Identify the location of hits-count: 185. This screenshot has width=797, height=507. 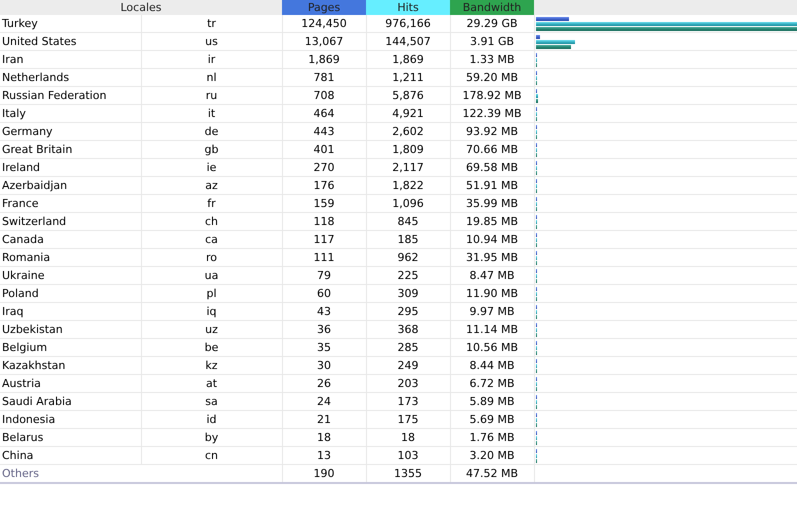
(408, 239).